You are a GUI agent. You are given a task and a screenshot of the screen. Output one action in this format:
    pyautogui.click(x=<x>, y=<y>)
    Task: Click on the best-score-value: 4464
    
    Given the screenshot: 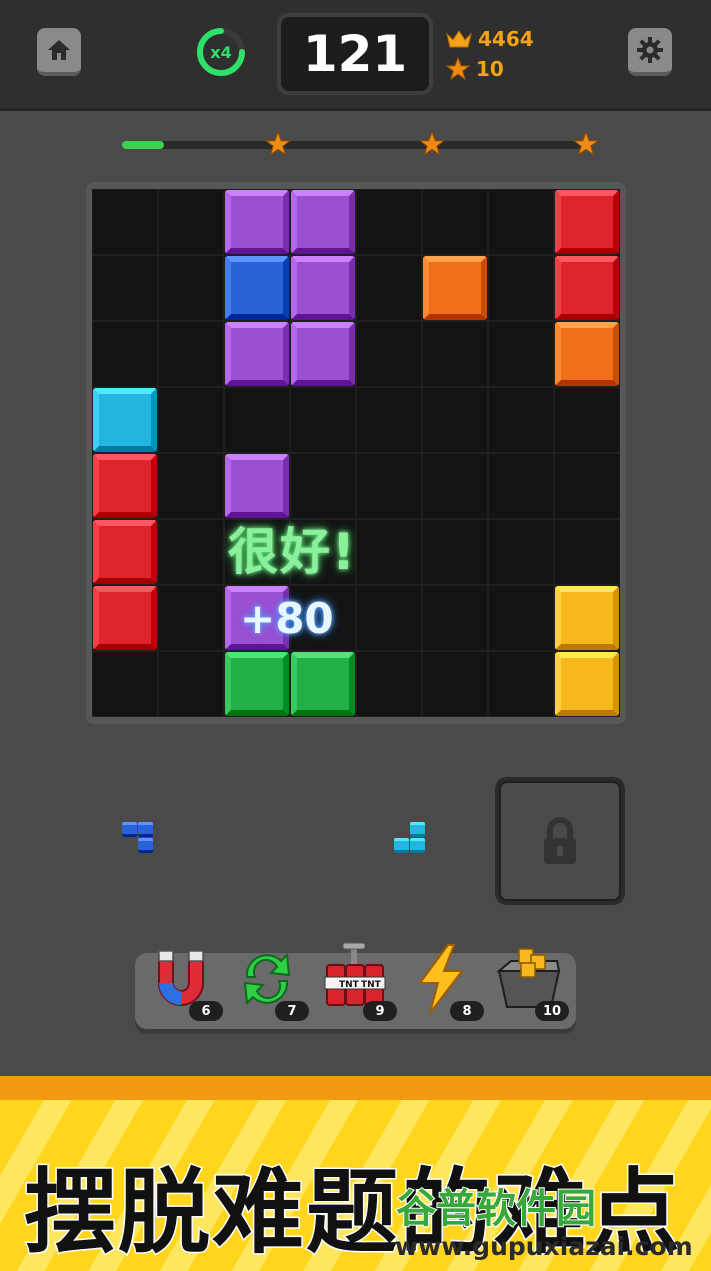 What is the action you would take?
    pyautogui.click(x=506, y=39)
    